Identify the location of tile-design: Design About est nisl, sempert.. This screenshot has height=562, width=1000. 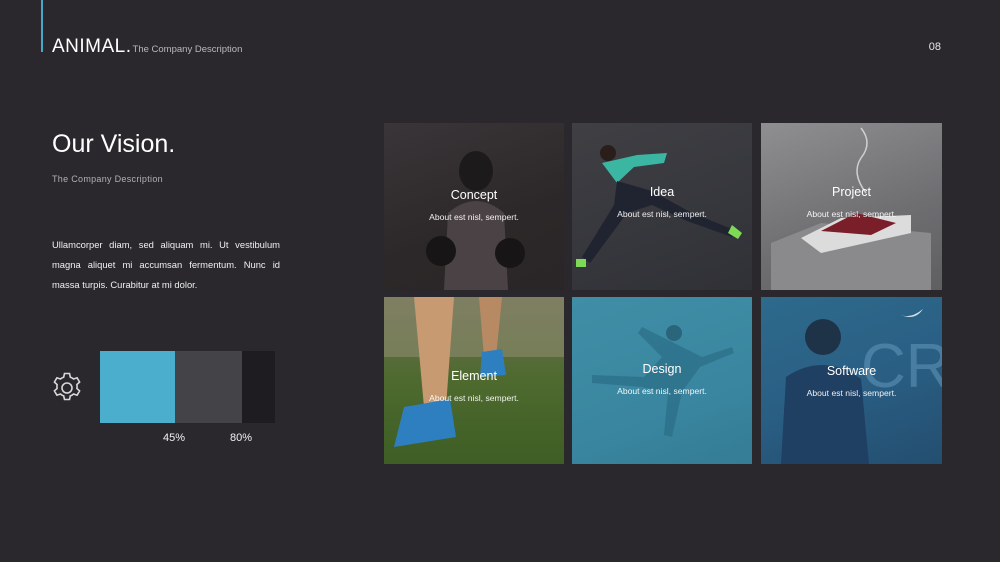
(662, 380).